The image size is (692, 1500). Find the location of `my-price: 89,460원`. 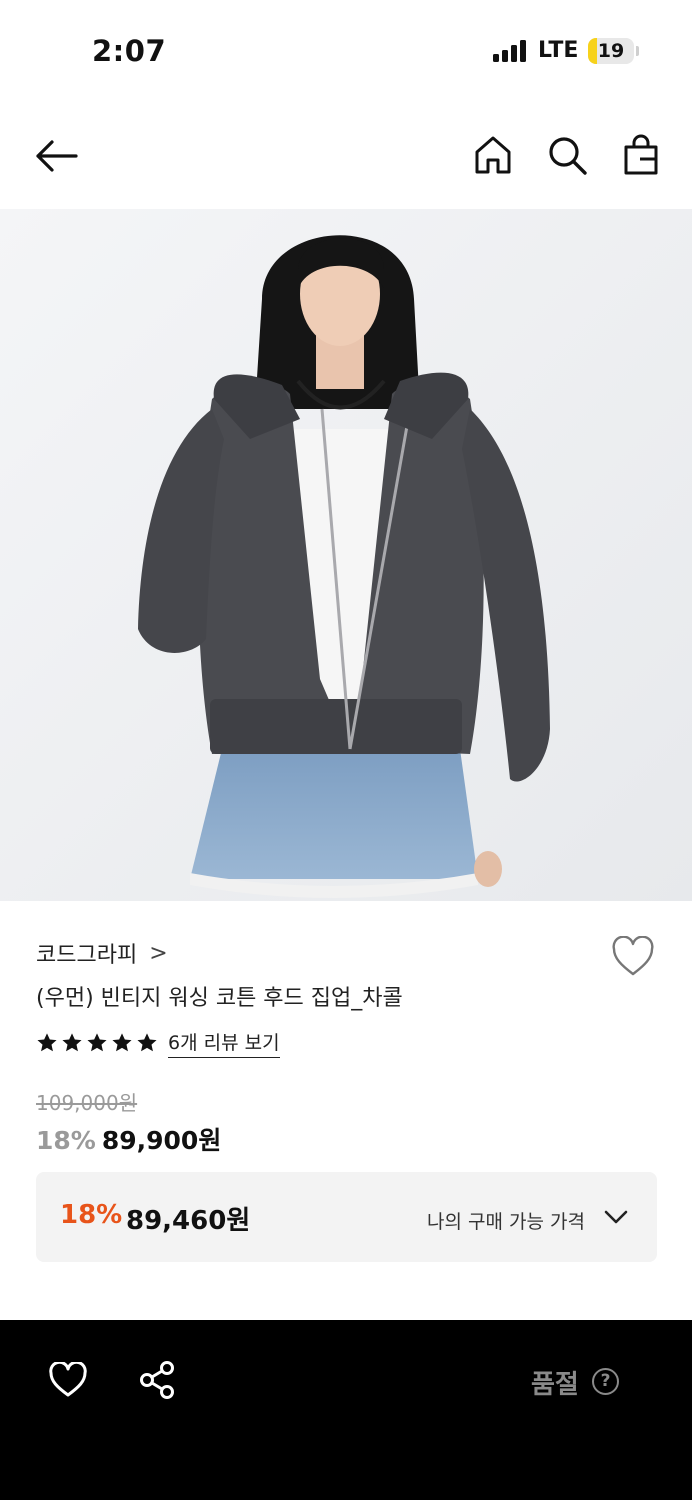

my-price: 89,460원 is located at coordinates (188, 1221).